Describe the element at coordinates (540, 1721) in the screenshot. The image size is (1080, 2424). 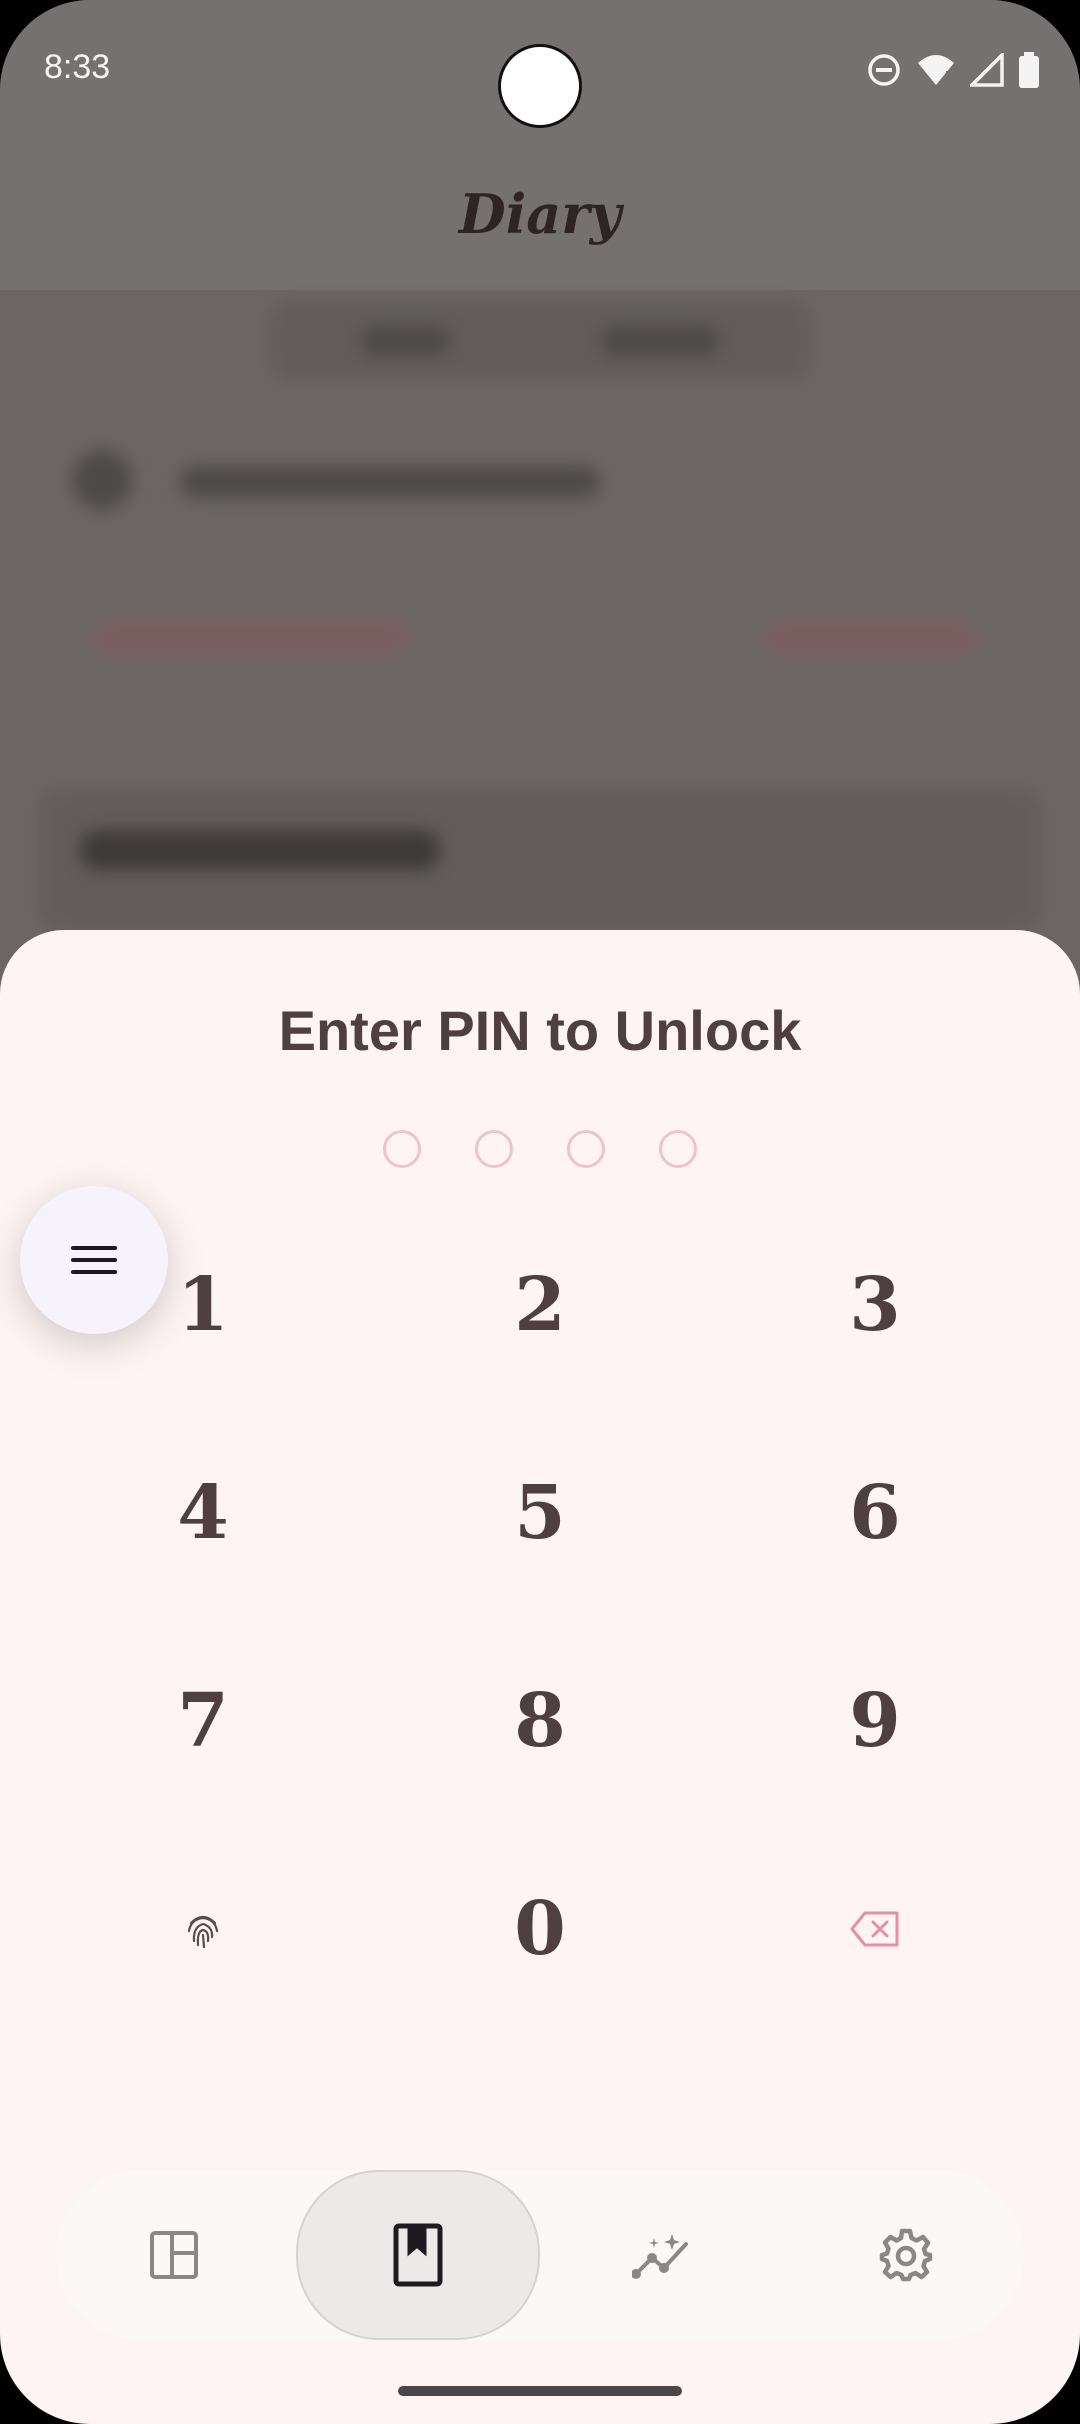
I see `key-8: 8` at that location.